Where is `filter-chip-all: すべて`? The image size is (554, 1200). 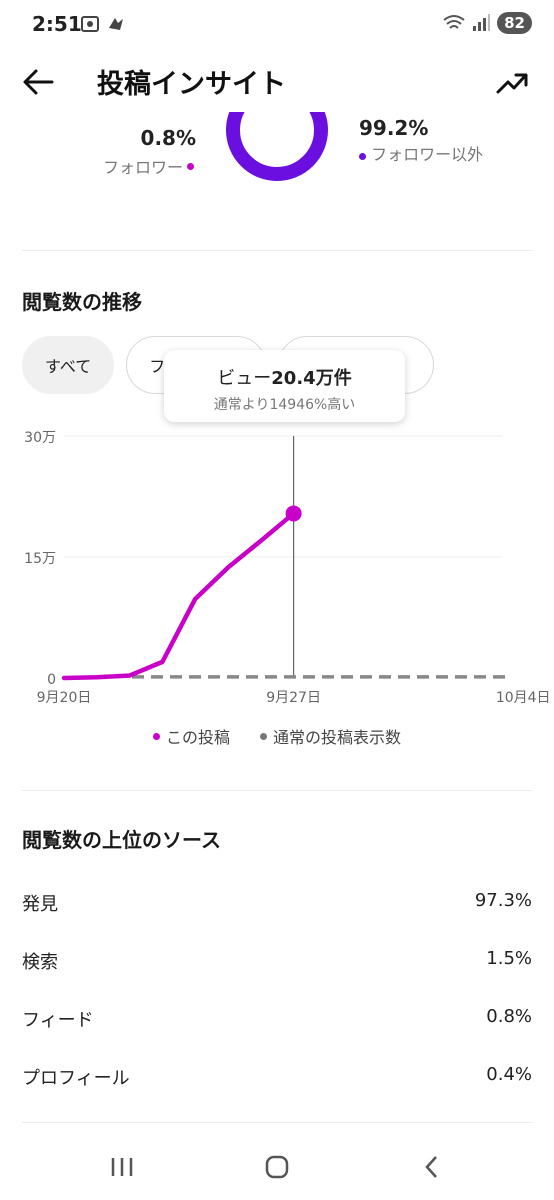 filter-chip-all: すべて is located at coordinates (68, 365).